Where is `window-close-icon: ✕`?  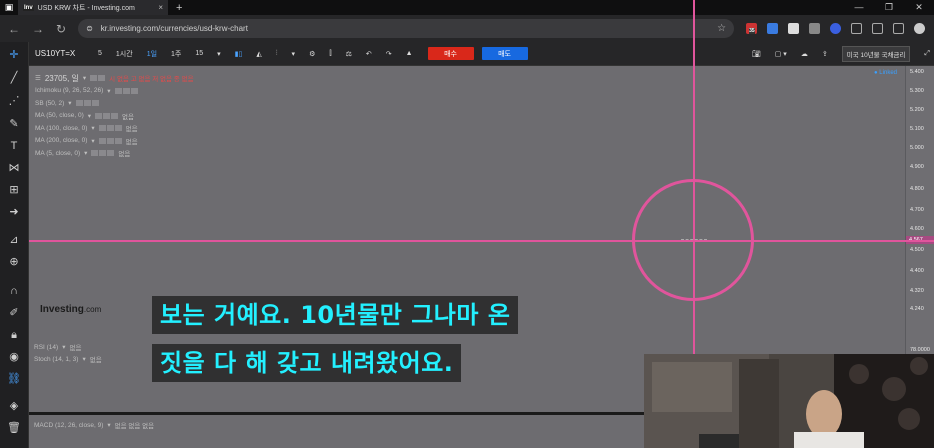
window-close-icon: ✕ is located at coordinates (919, 7).